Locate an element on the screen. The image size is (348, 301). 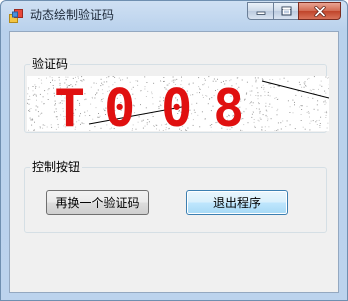
change-captcha-button: 再换一个验证码 is located at coordinates (97, 202).